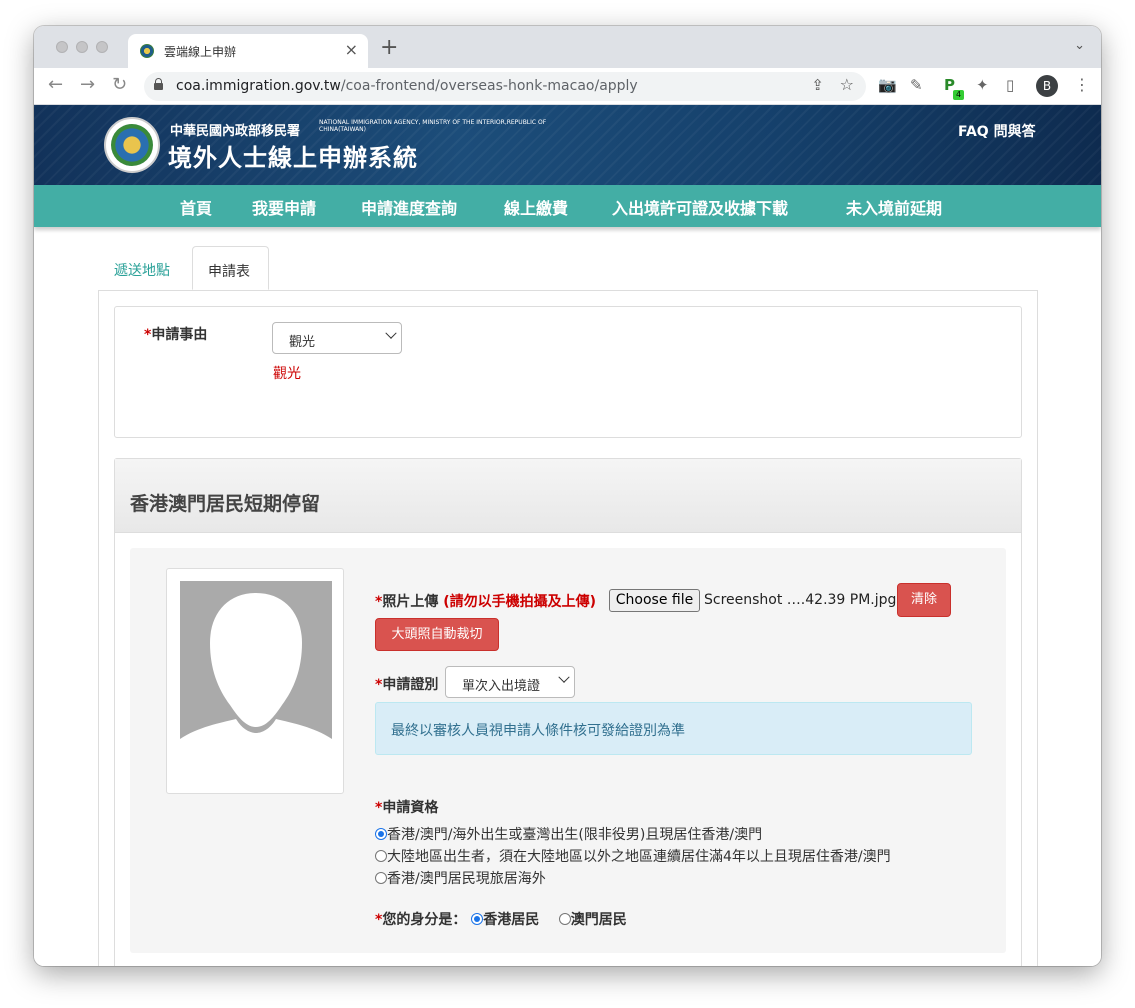  I want to click on nav-home: 首頁, so click(196, 207).